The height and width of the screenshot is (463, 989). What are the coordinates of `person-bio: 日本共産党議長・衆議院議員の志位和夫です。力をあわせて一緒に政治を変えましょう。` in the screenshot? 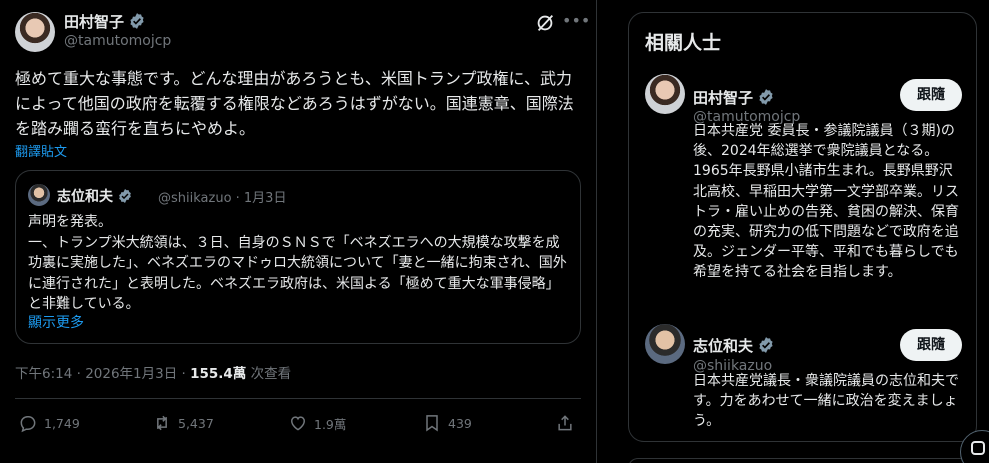 It's located at (826, 401).